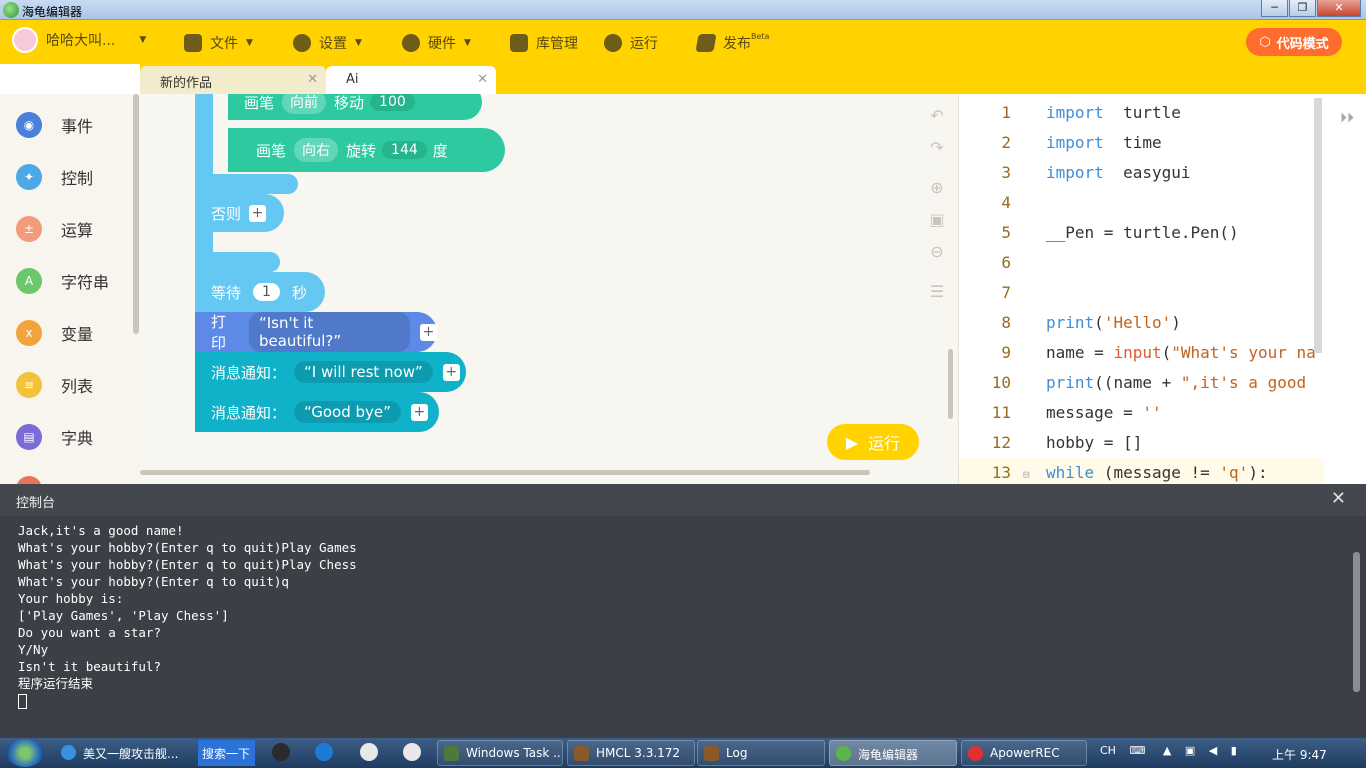  Describe the element at coordinates (761, 753) in the screenshot. I see `taskbar-item-log: Log` at that location.